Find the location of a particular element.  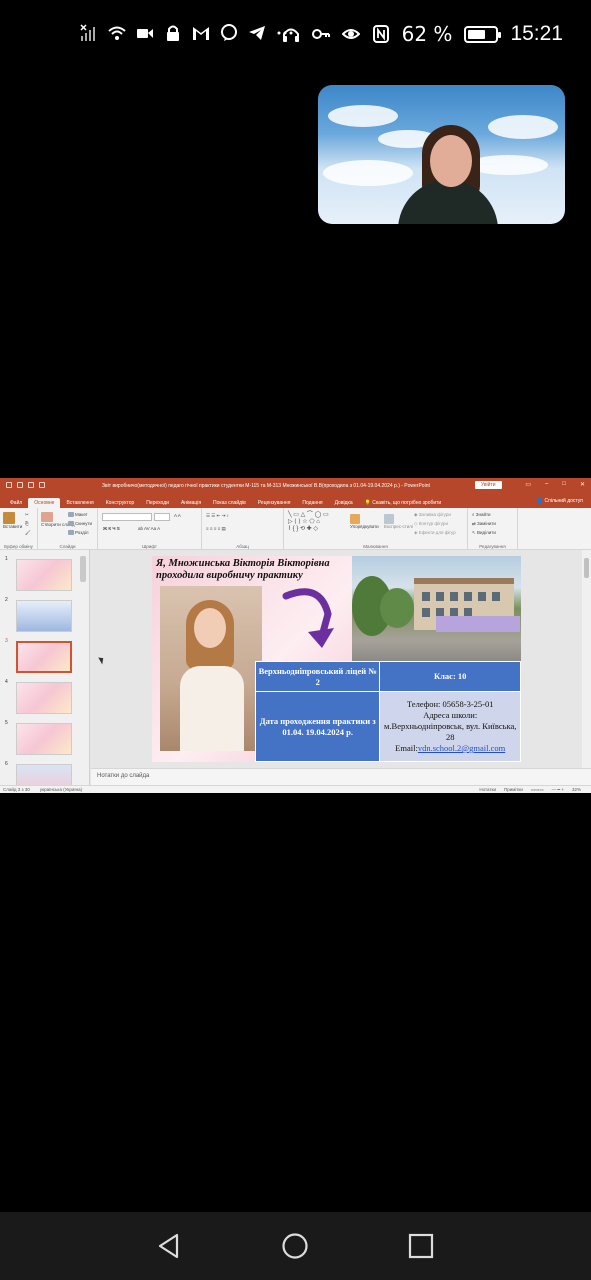

cloud is located at coordinates (363, 116).